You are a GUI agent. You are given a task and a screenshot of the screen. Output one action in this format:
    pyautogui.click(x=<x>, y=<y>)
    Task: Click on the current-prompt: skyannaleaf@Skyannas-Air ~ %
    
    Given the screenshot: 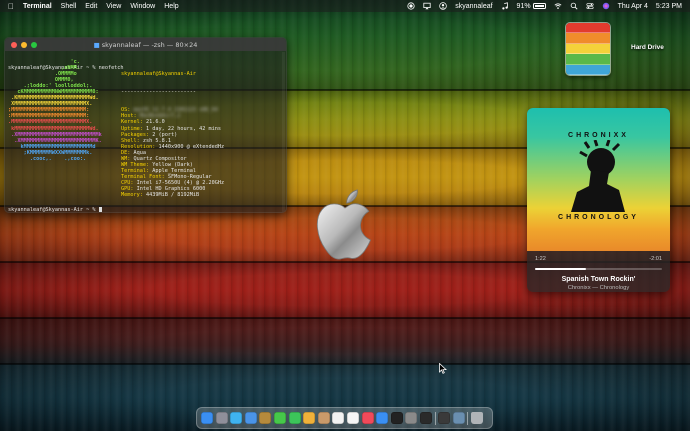 What is the action you would take?
    pyautogui.click(x=55, y=210)
    